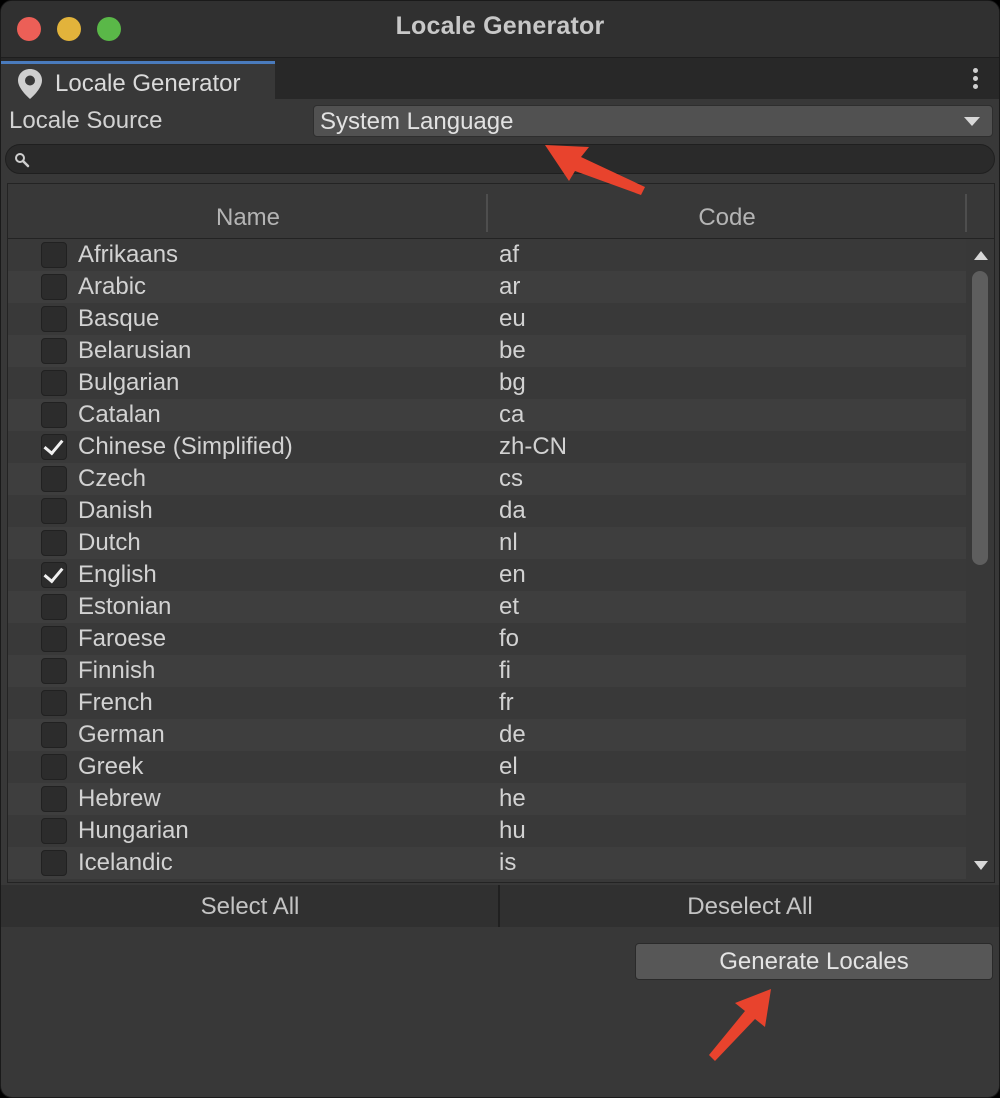 Image resolution: width=1000 pixels, height=1098 pixels. What do you see at coordinates (512, 318) in the screenshot?
I see `locale-code: eu` at bounding box center [512, 318].